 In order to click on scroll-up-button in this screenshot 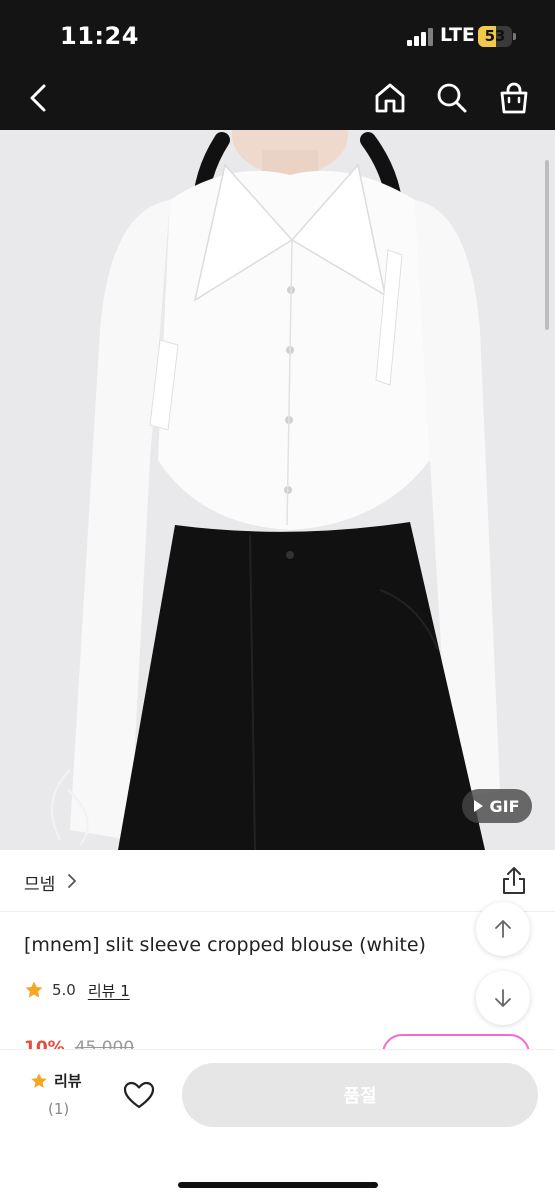, I will do `click(503, 929)`.